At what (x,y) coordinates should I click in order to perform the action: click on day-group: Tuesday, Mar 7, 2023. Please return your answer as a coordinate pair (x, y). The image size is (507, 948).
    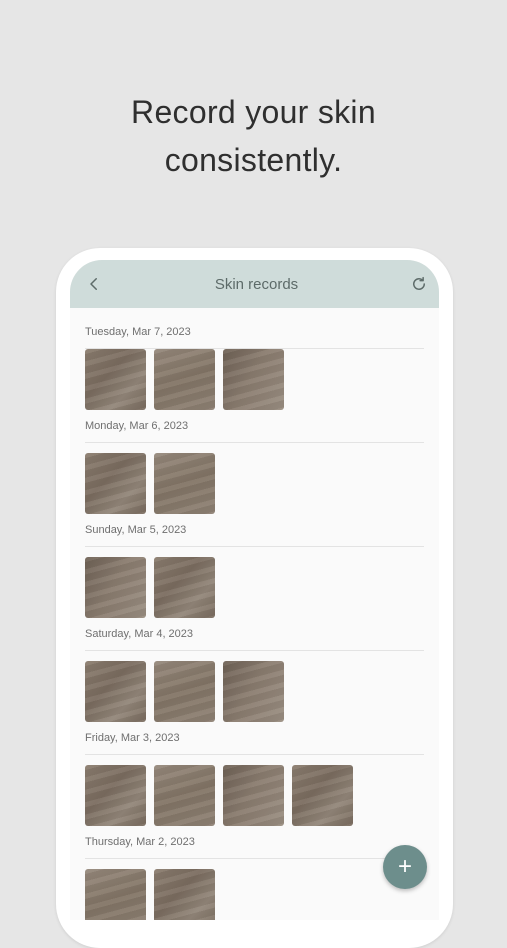
    Looking at the image, I should click on (254, 333).